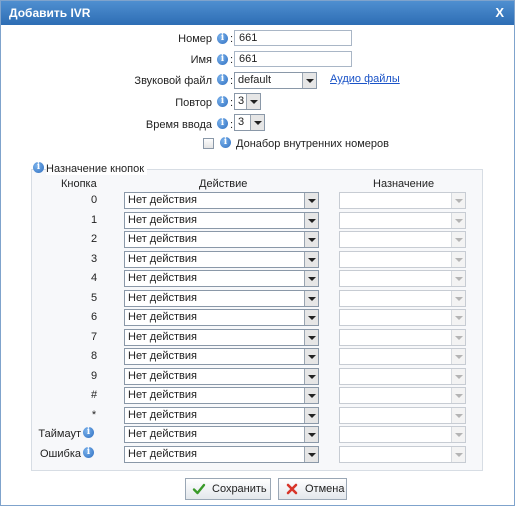  Describe the element at coordinates (232, 81) in the screenshot. I see `sound-file-colon: :` at that location.